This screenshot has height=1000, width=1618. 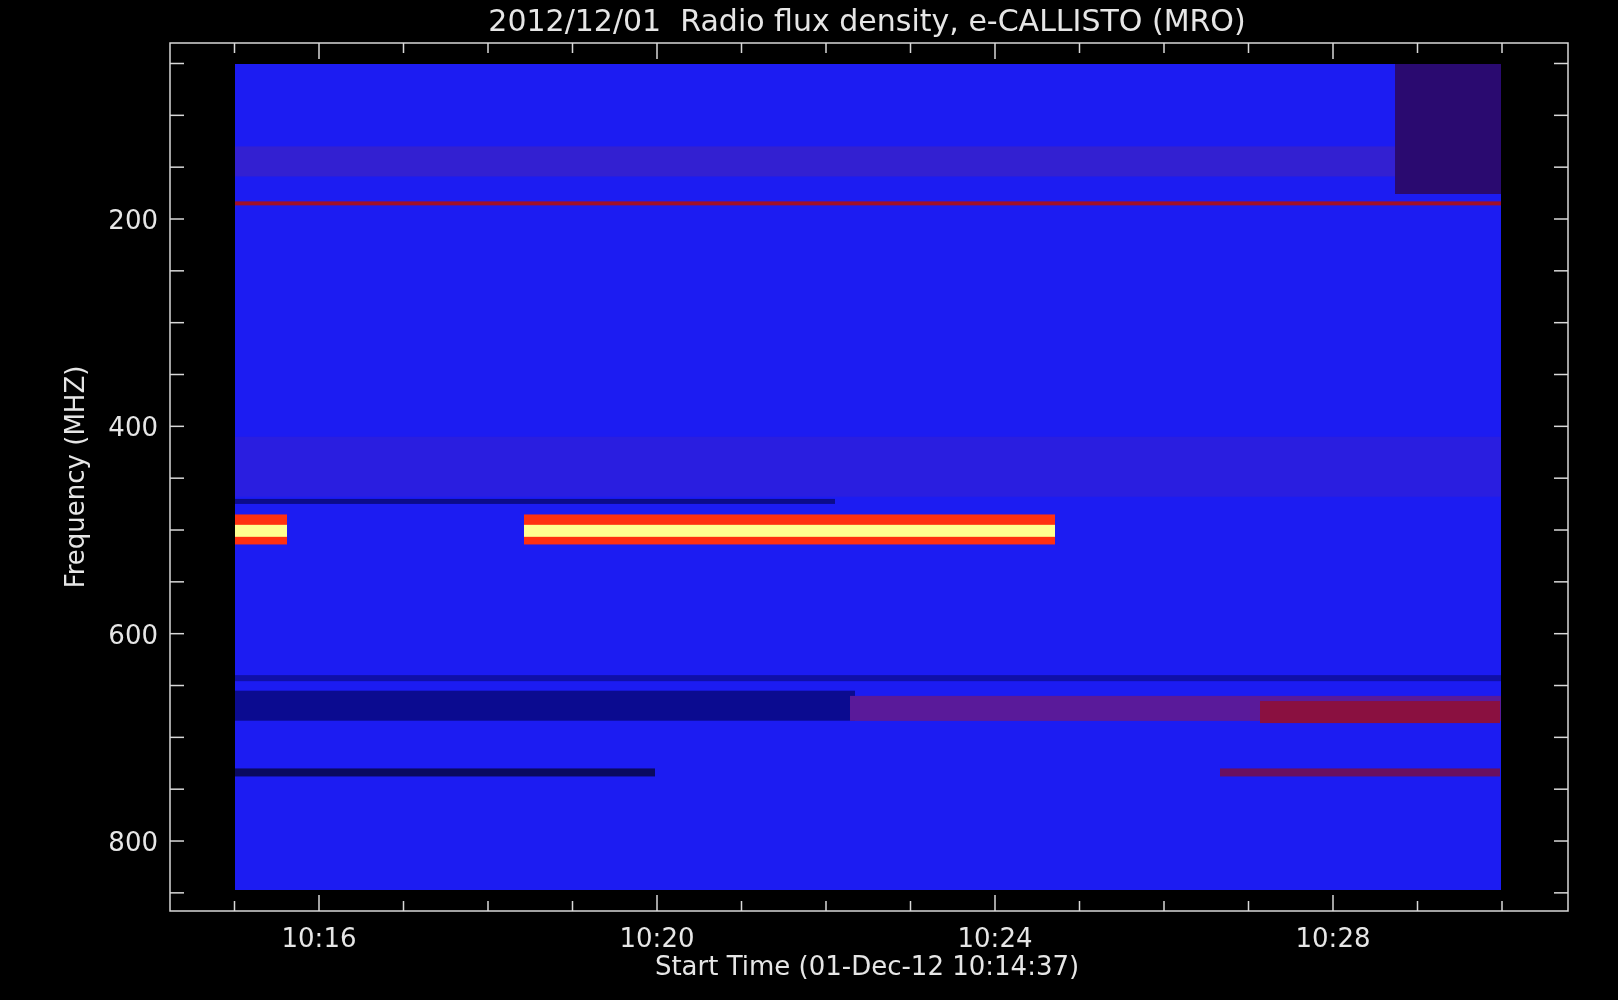 I want to click on tick-label: 800, so click(x=133, y=842).